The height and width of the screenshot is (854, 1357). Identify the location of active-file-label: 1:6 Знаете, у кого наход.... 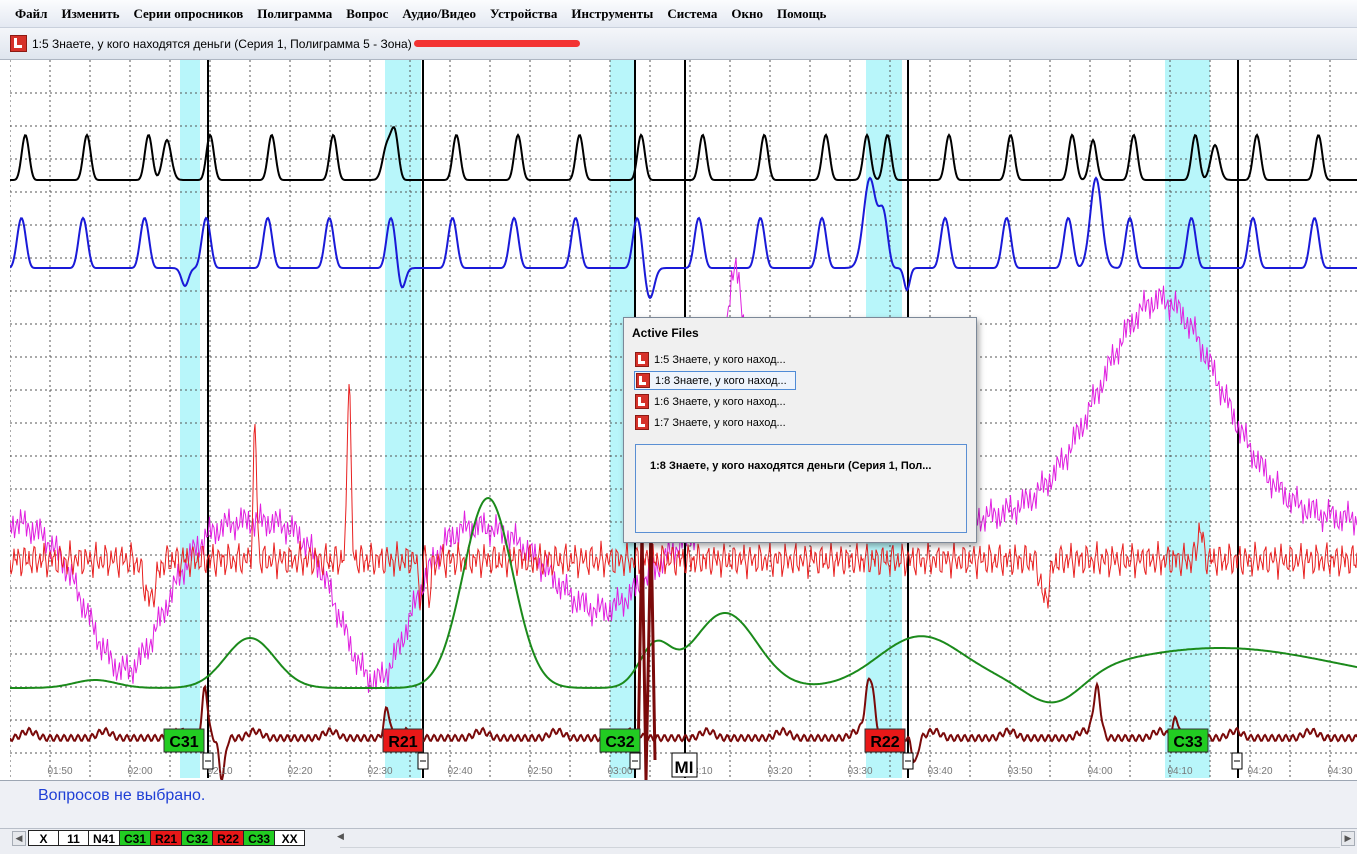
(720, 401).